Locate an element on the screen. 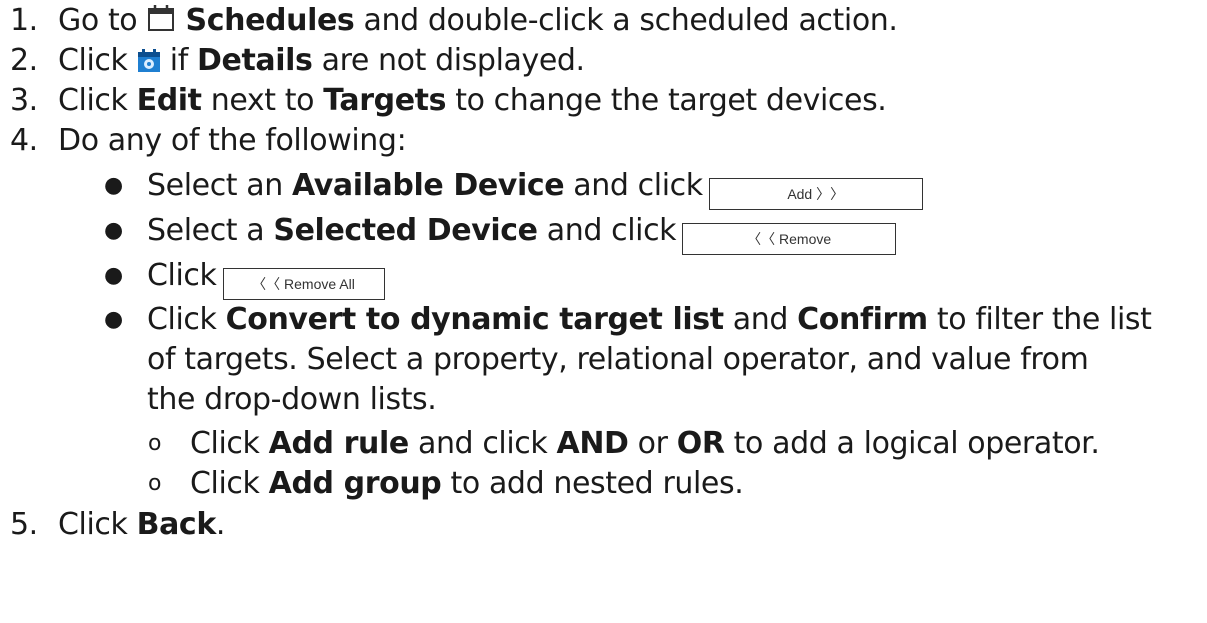 The height and width of the screenshot is (623, 1207). back-label: Back is located at coordinates (176, 524).